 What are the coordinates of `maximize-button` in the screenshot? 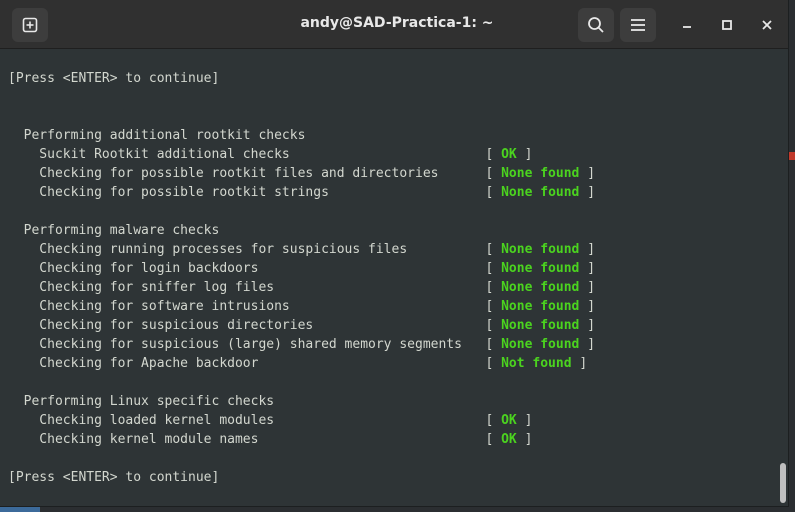 It's located at (727, 25).